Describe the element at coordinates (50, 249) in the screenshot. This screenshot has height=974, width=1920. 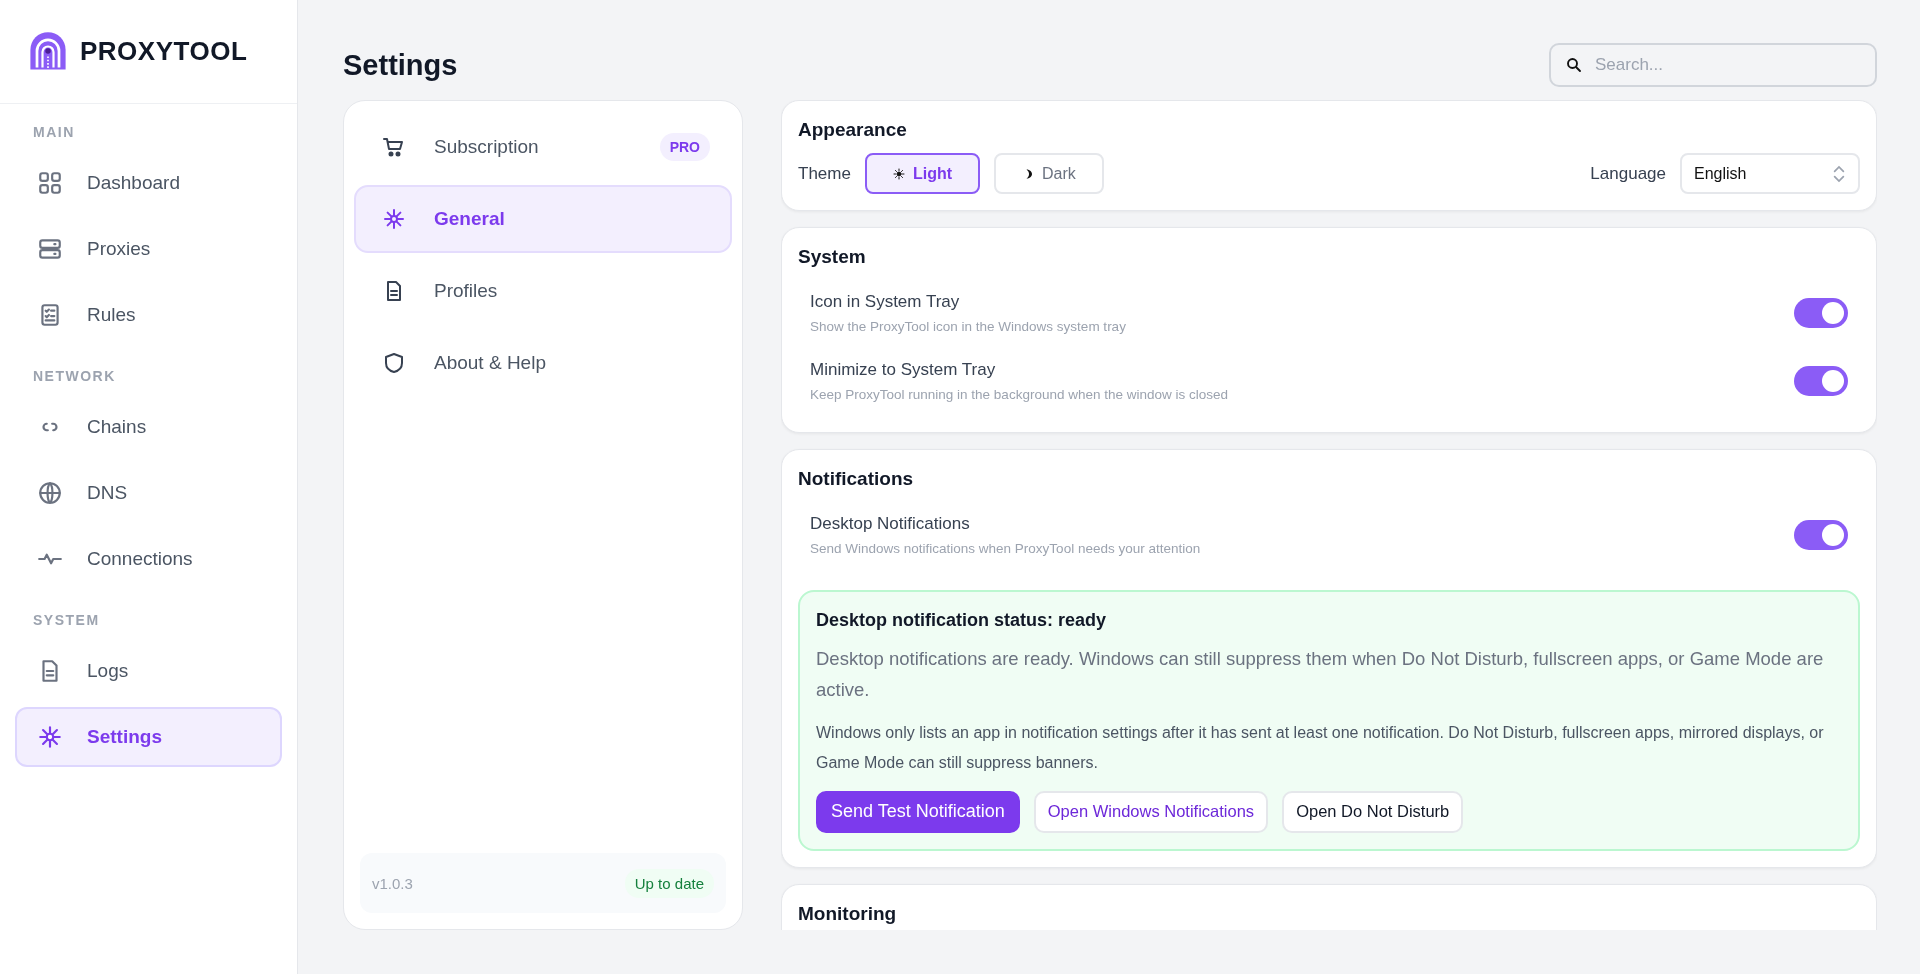
I see `server-icon` at that location.